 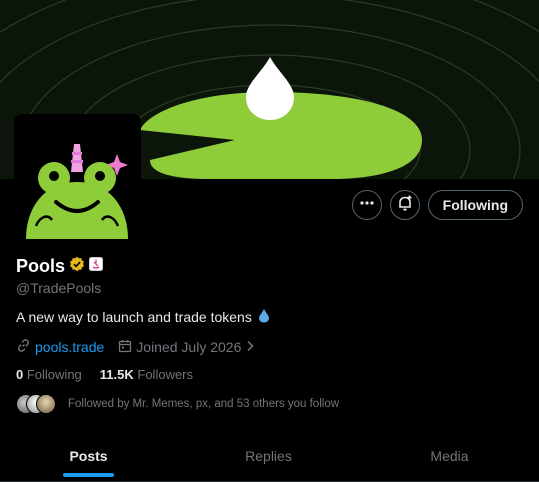 I want to click on frog-avatar-image, so click(x=77, y=177).